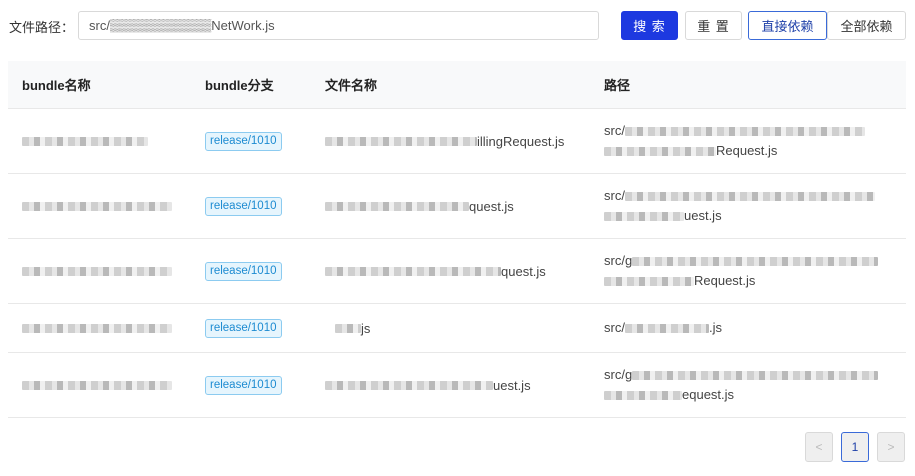  I want to click on all-dependency-button: 全部依赖, so click(866, 25).